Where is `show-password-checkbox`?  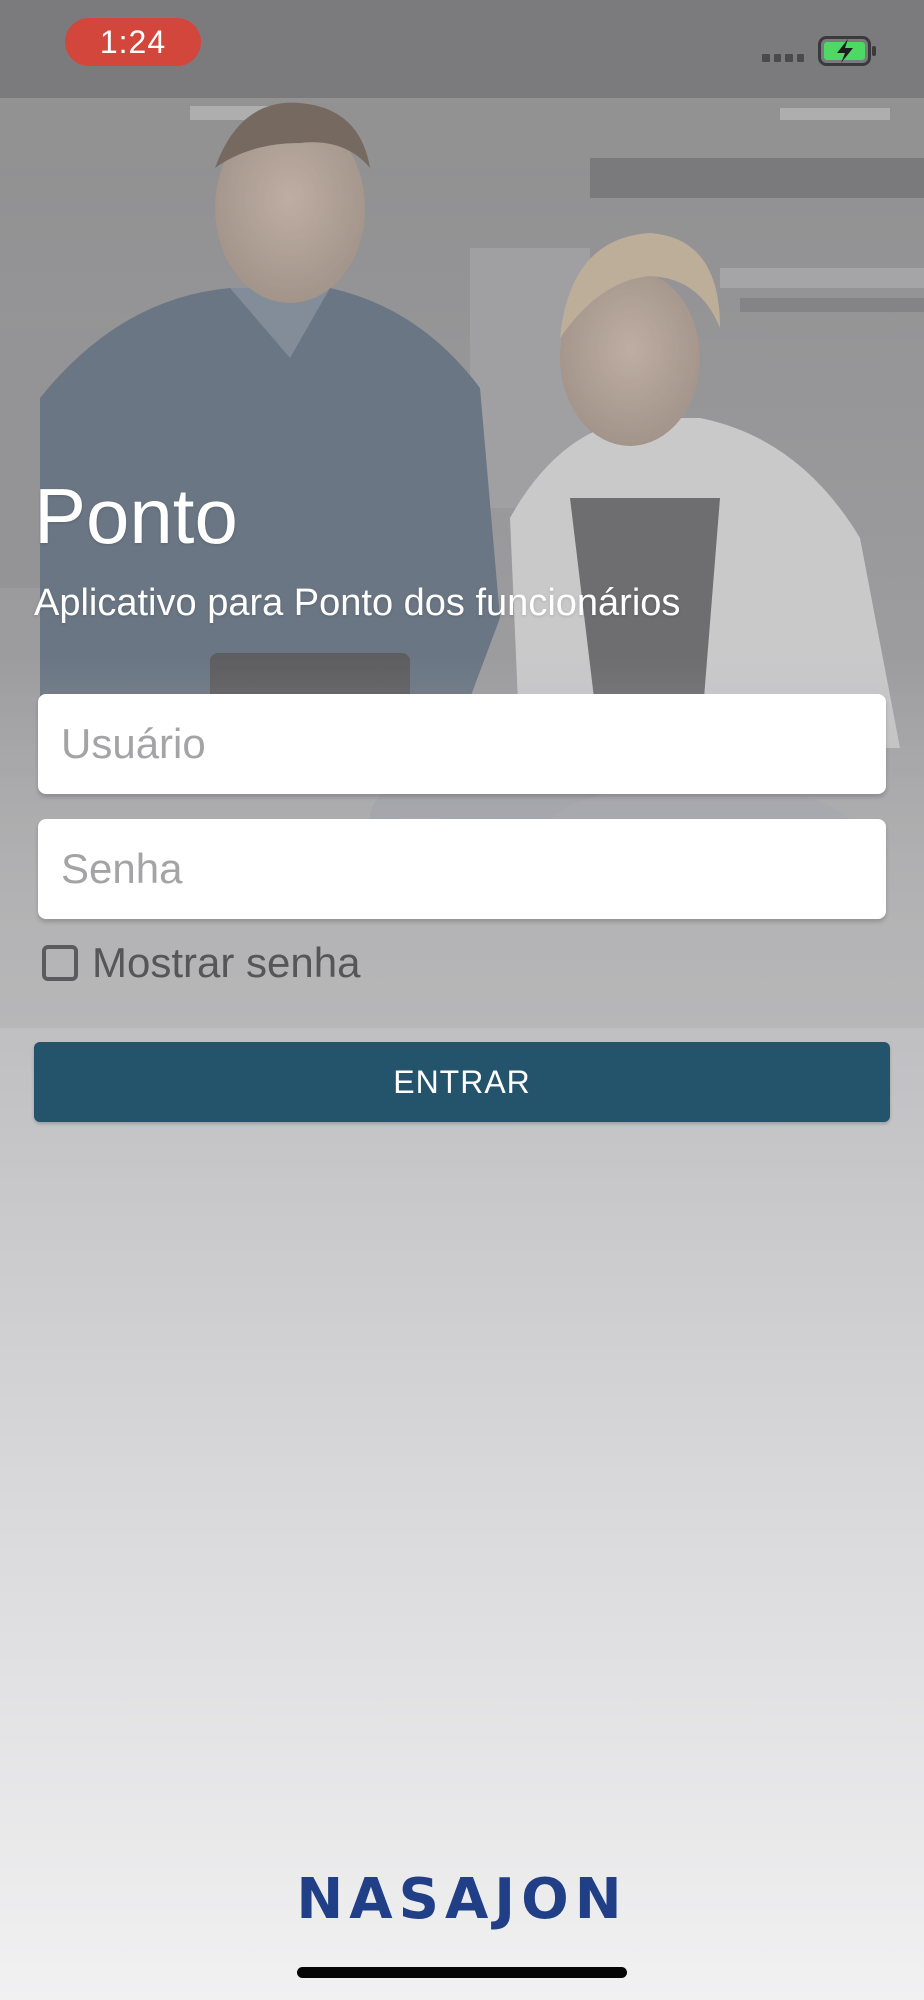
show-password-checkbox is located at coordinates (60, 963).